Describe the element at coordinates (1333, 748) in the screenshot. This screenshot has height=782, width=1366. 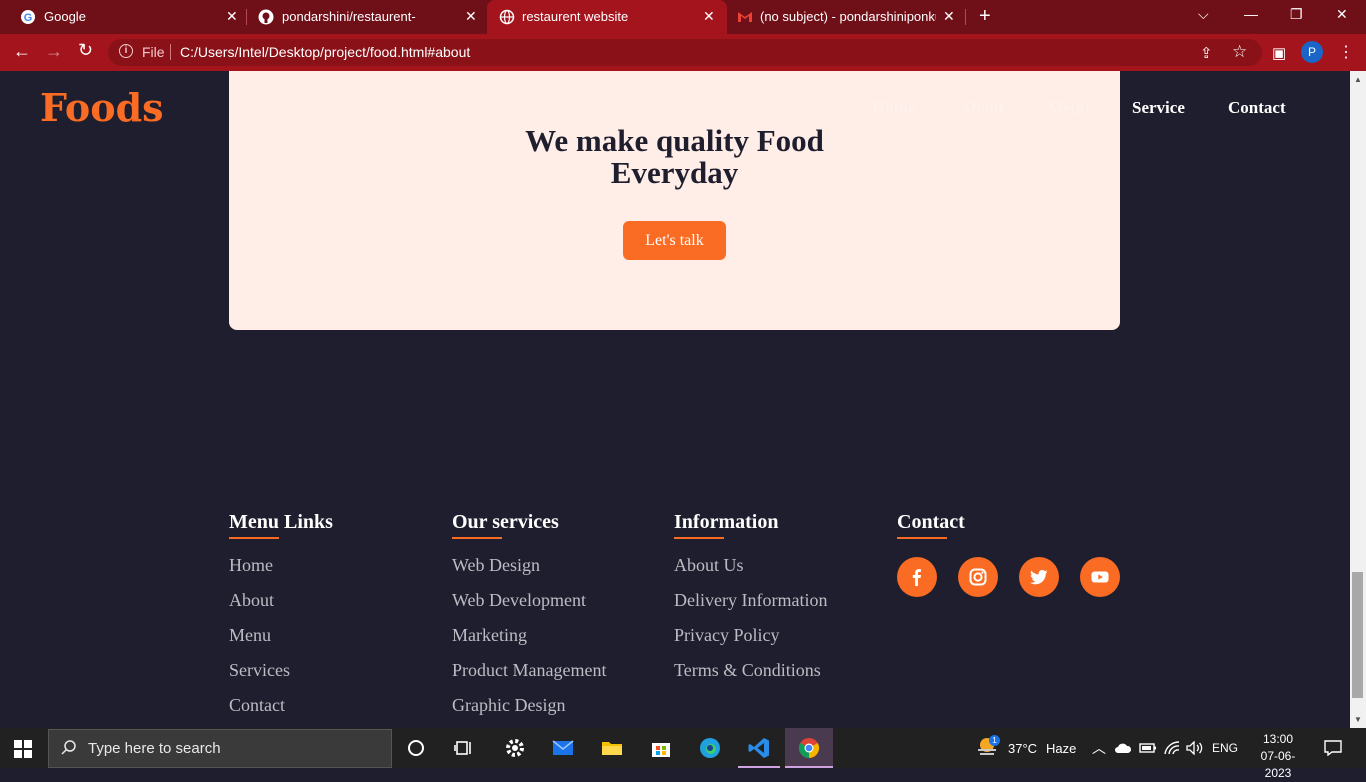
I see `notification-center-icon` at that location.